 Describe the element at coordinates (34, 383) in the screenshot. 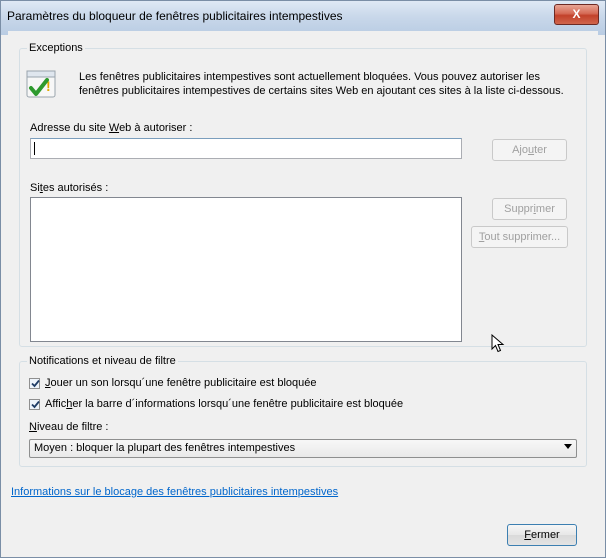

I see `play-sound-checkbox` at that location.